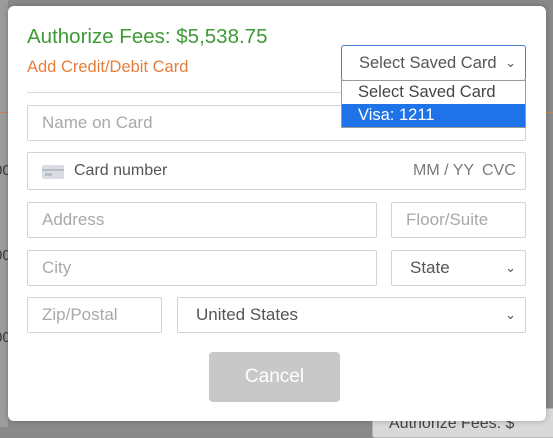  What do you see at coordinates (57, 267) in the screenshot?
I see `city-placeholder: City` at bounding box center [57, 267].